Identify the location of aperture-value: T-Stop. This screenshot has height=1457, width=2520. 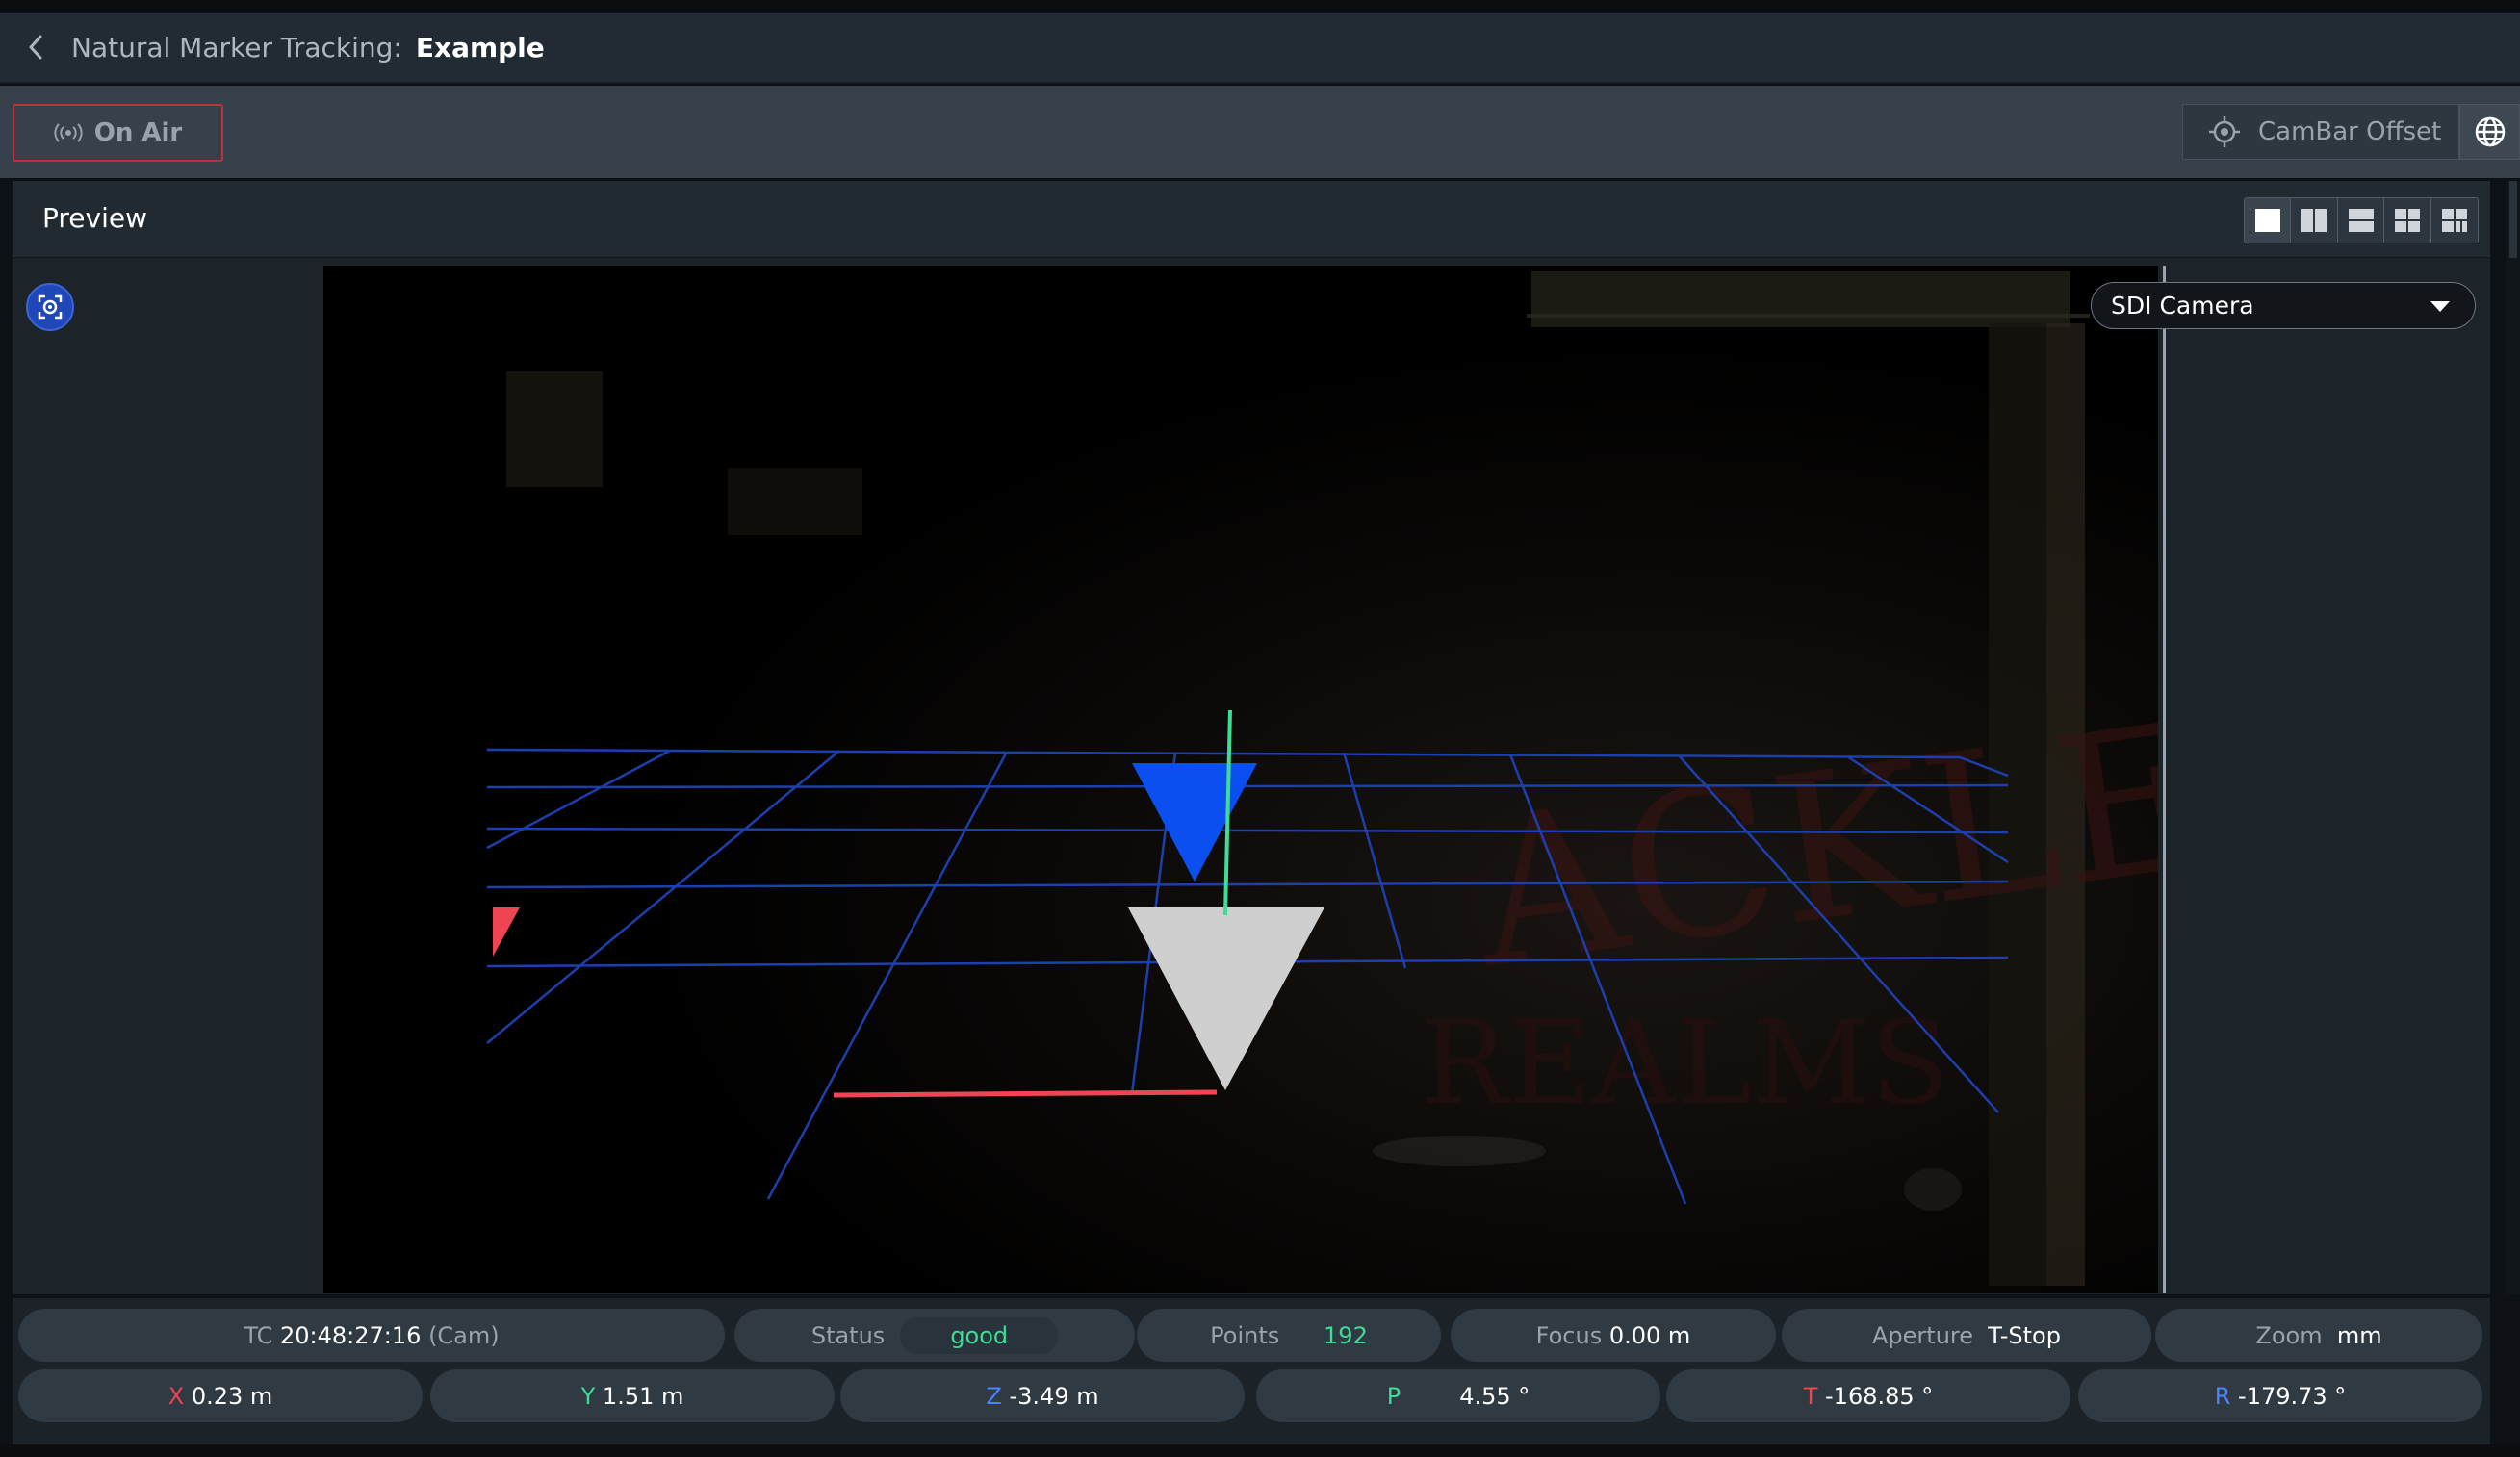
(2025, 1335).